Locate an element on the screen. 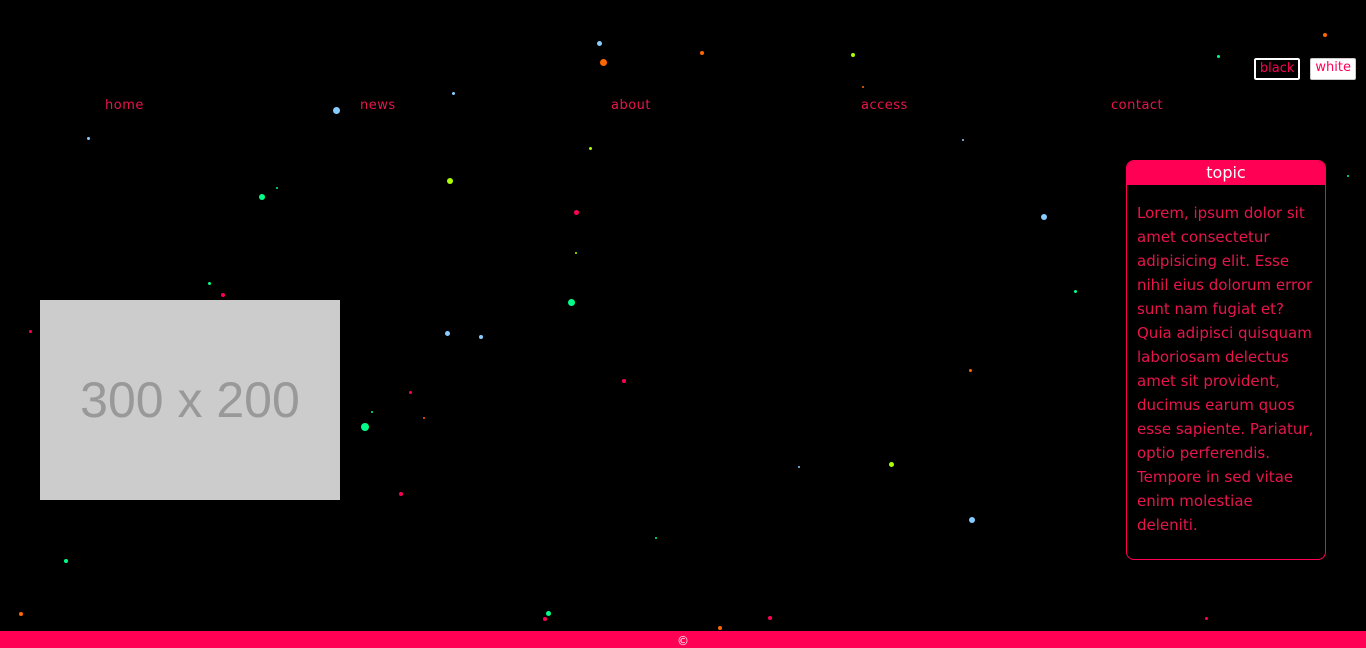 The image size is (1366, 648). nav-item-about: about is located at coordinates (631, 105).